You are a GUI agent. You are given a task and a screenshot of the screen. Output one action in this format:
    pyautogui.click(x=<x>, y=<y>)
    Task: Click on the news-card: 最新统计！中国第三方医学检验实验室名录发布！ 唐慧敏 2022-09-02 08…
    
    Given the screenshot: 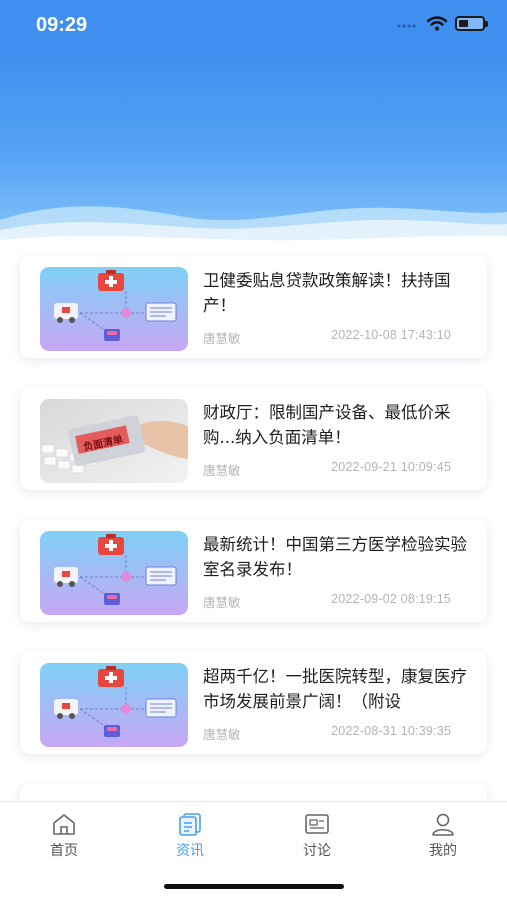 What is the action you would take?
    pyautogui.click(x=253, y=570)
    